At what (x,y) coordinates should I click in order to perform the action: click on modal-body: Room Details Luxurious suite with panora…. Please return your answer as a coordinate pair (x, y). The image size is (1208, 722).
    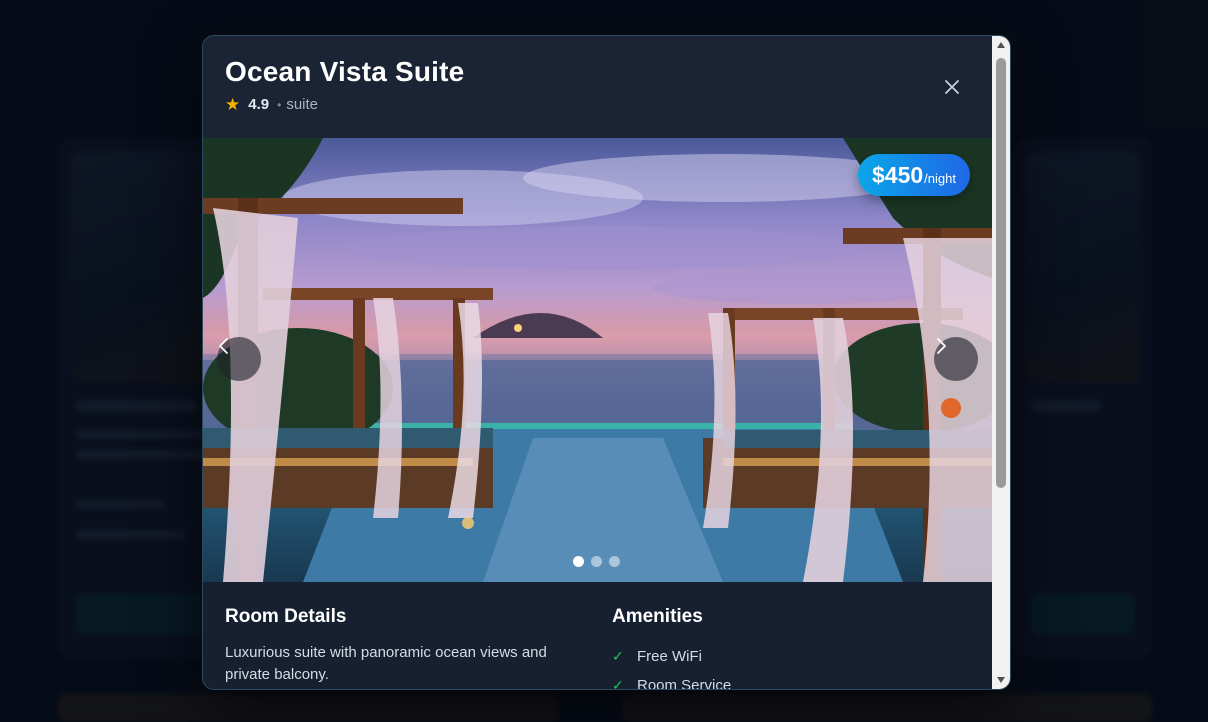
    Looking at the image, I should click on (597, 635).